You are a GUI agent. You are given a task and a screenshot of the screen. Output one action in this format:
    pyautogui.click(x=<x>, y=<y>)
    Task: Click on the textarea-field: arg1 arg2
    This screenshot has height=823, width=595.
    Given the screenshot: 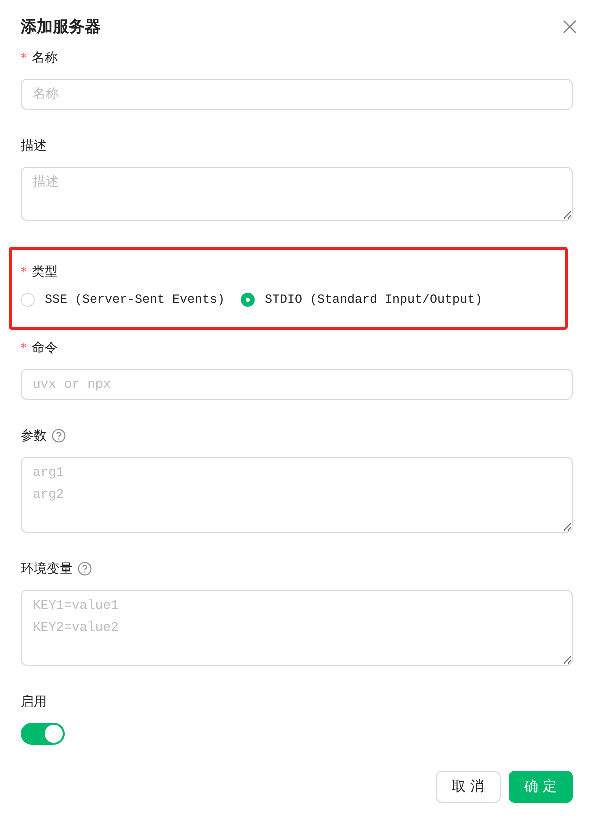 What is the action you would take?
    pyautogui.click(x=297, y=495)
    